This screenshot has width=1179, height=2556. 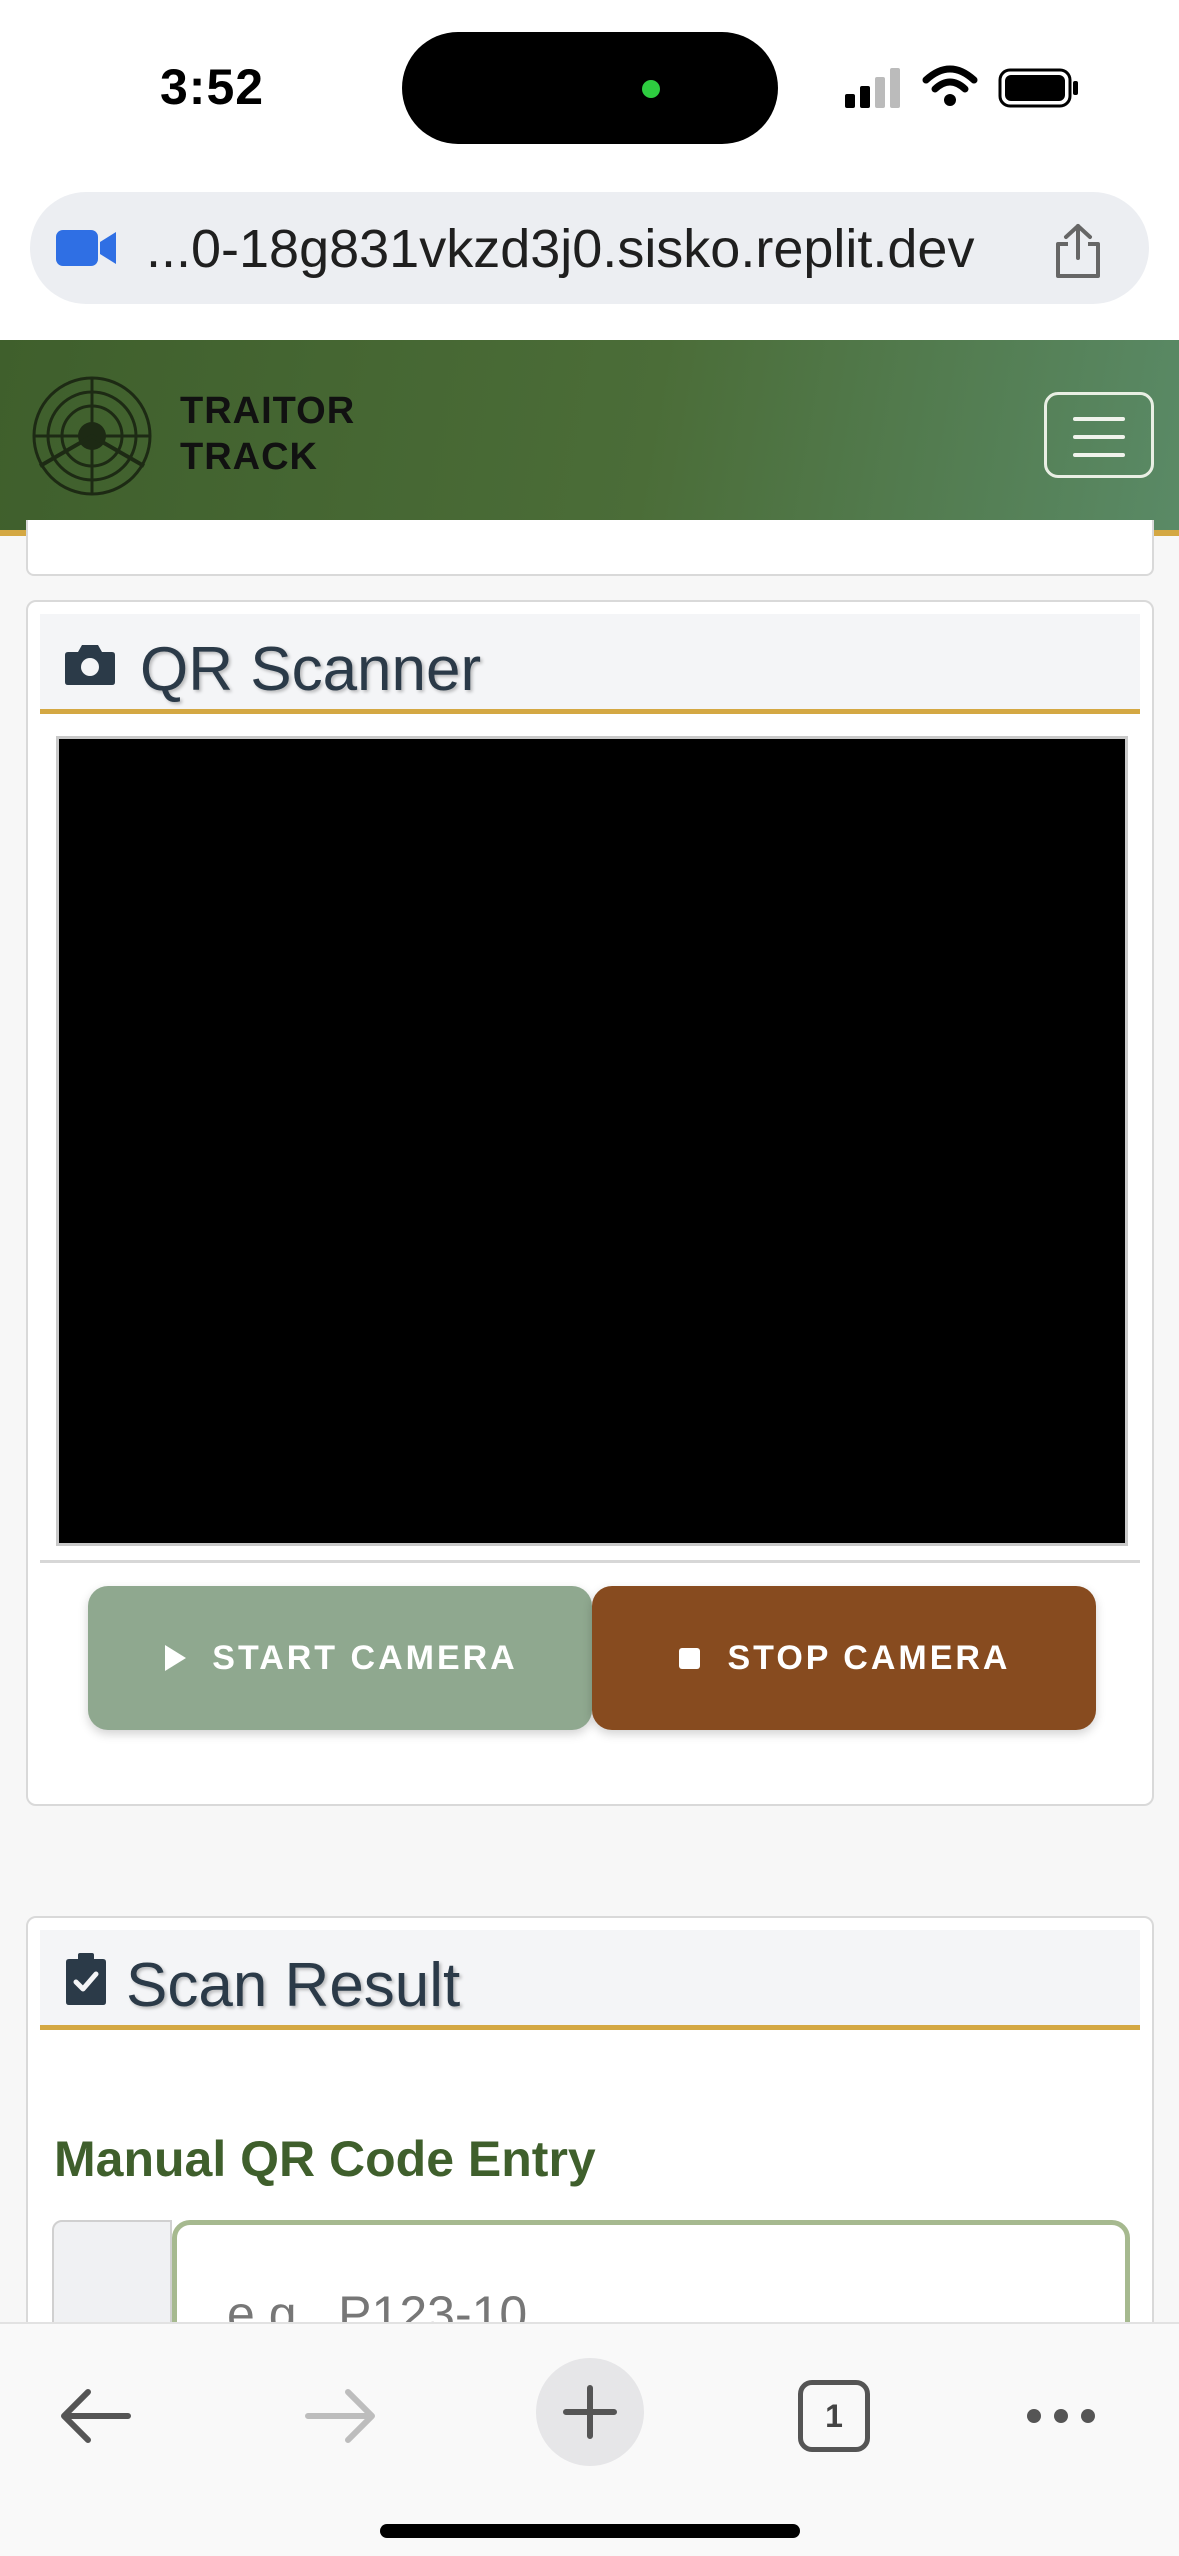 I want to click on app-navbar: TRAITOR TRACK, so click(x=589, y=438).